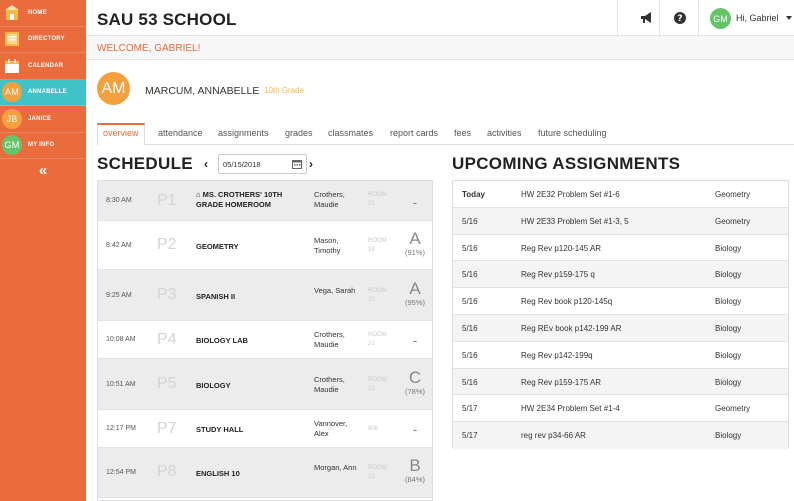 Image resolution: width=794 pixels, height=501 pixels. What do you see at coordinates (440, 18) in the screenshot?
I see `top-header: SAU 53 SCHOOL ? GM Hi, Gabriel` at bounding box center [440, 18].